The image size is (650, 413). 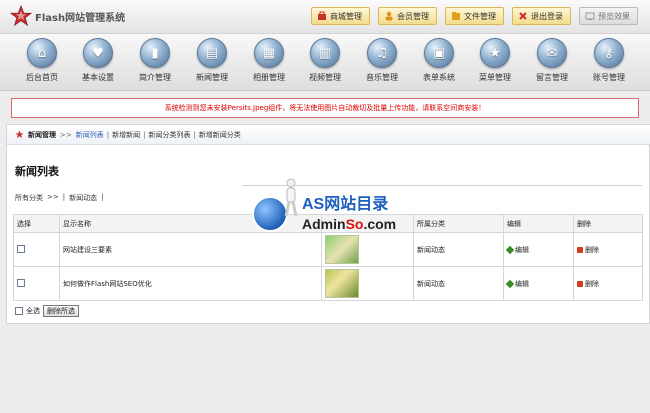 What do you see at coordinates (29, 198) in the screenshot?
I see `filter-all-categories: 所有分类` at bounding box center [29, 198].